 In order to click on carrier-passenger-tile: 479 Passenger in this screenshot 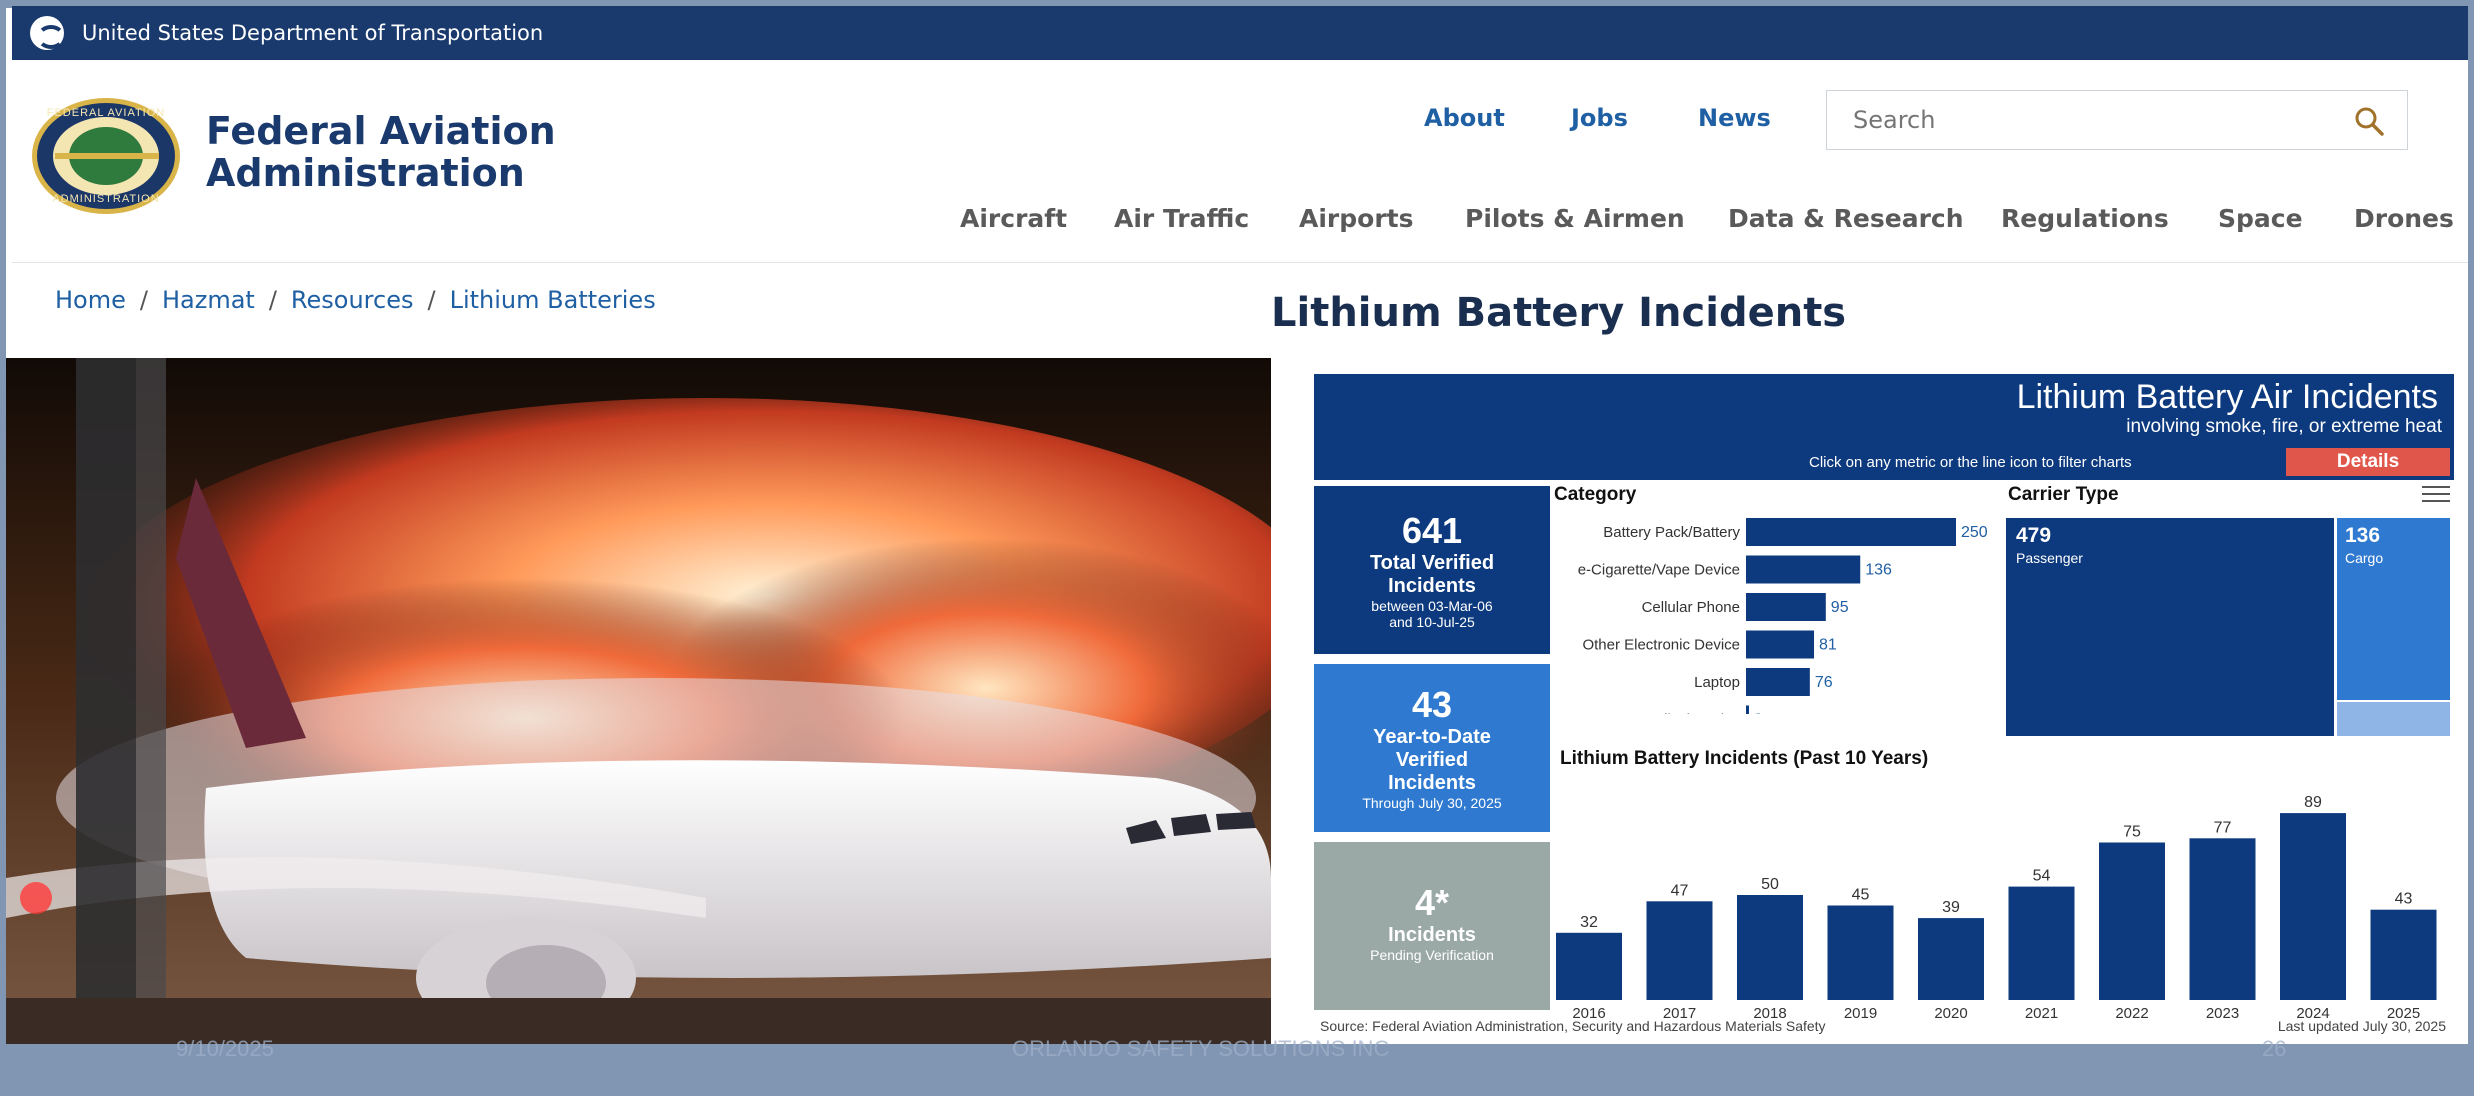, I will do `click(2170, 627)`.